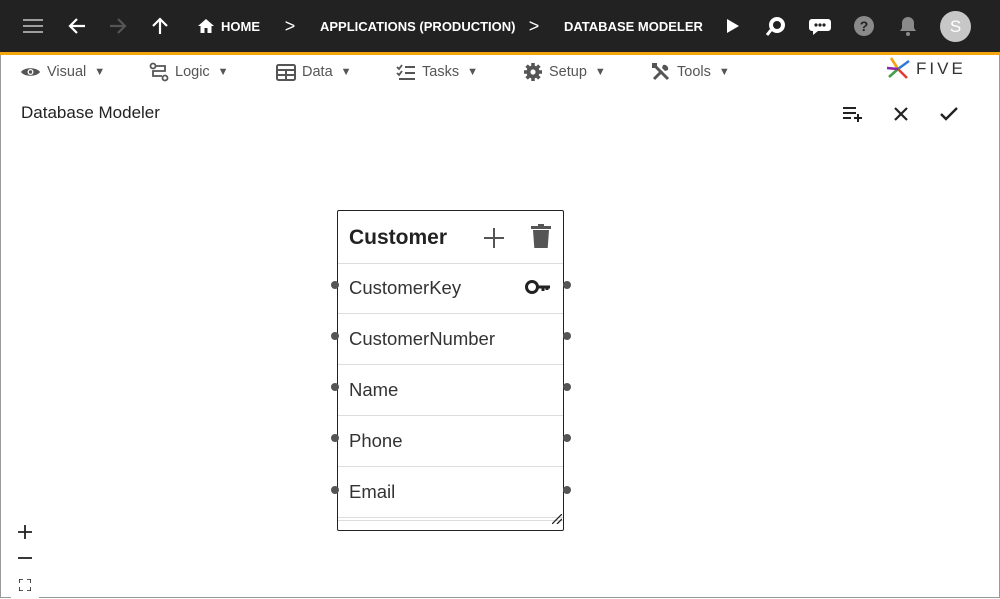 This screenshot has height=599, width=1000. What do you see at coordinates (422, 338) in the screenshot?
I see `field-name: CustomerNumber` at bounding box center [422, 338].